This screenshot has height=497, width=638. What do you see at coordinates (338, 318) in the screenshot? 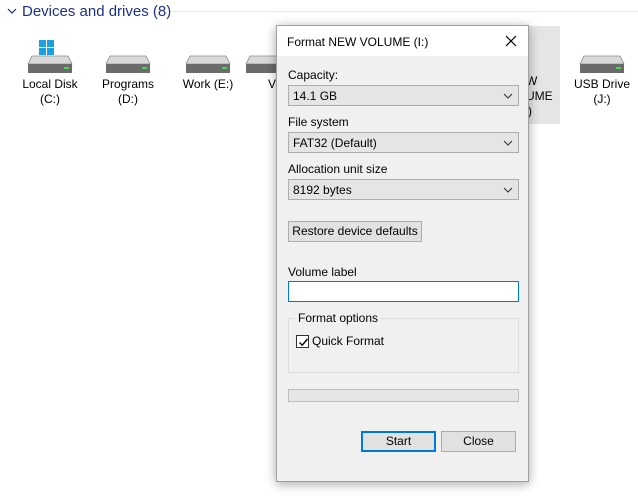
I see `format-options-legend: Format options` at bounding box center [338, 318].